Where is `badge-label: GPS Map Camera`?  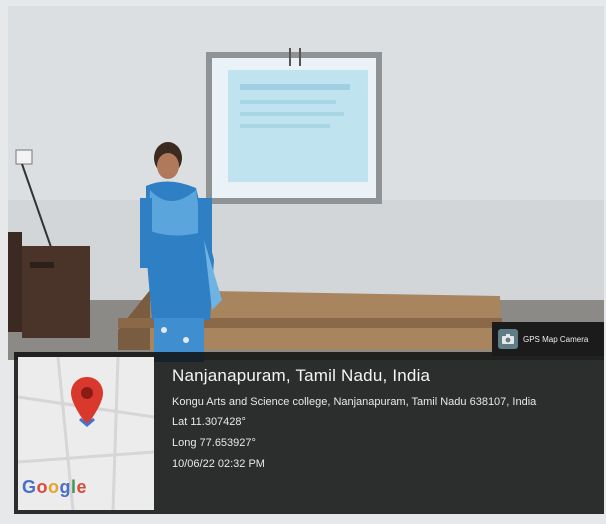 badge-label: GPS Map Camera is located at coordinates (556, 339).